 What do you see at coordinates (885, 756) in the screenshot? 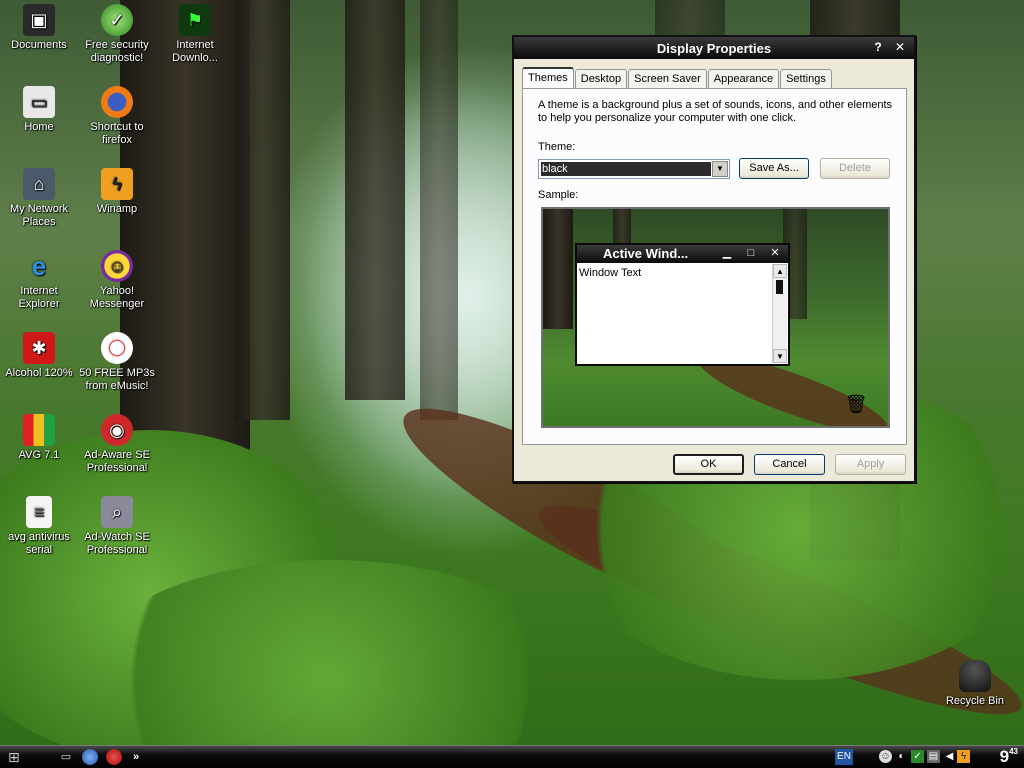
I see `tray-icon-1: ☺` at bounding box center [885, 756].